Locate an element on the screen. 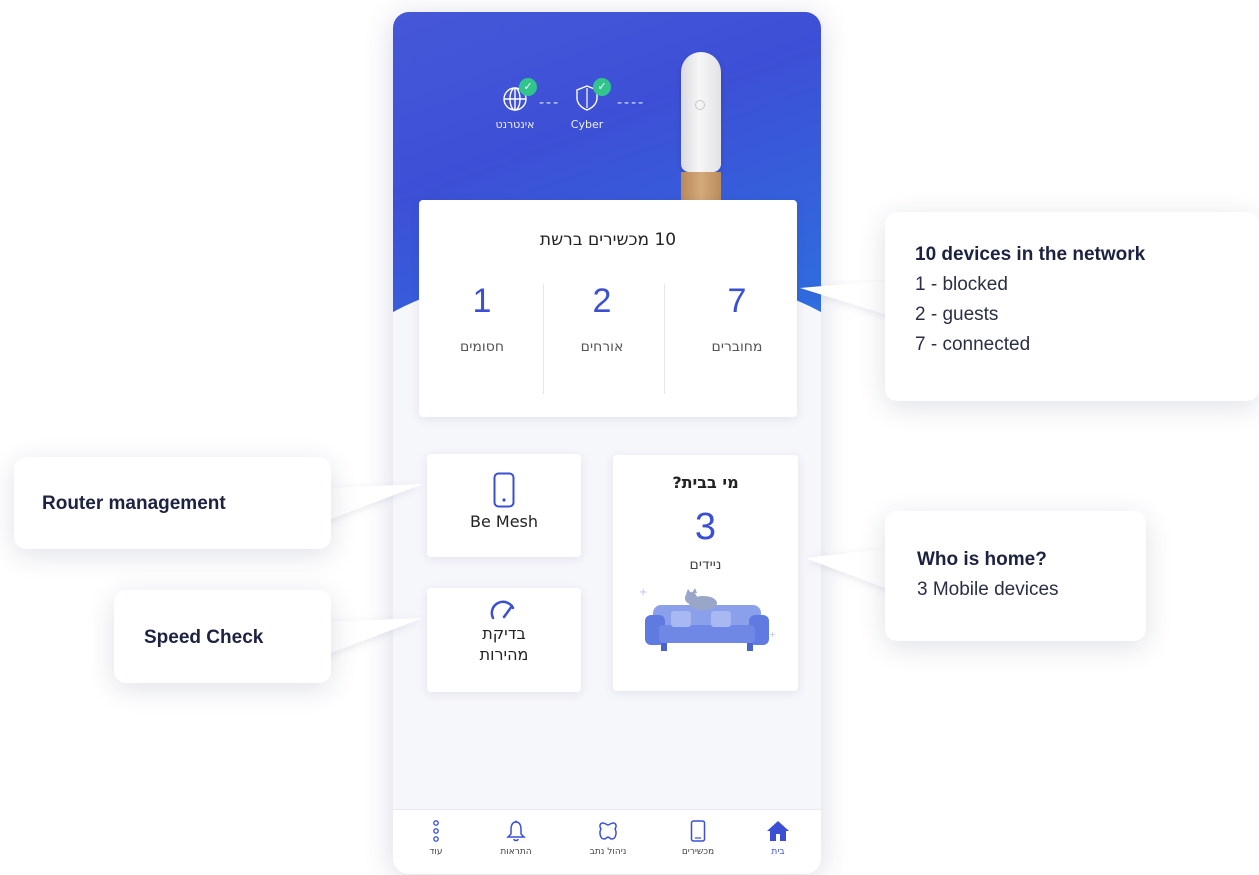  callout-home-line: 3 Mobile devices is located at coordinates (988, 589).